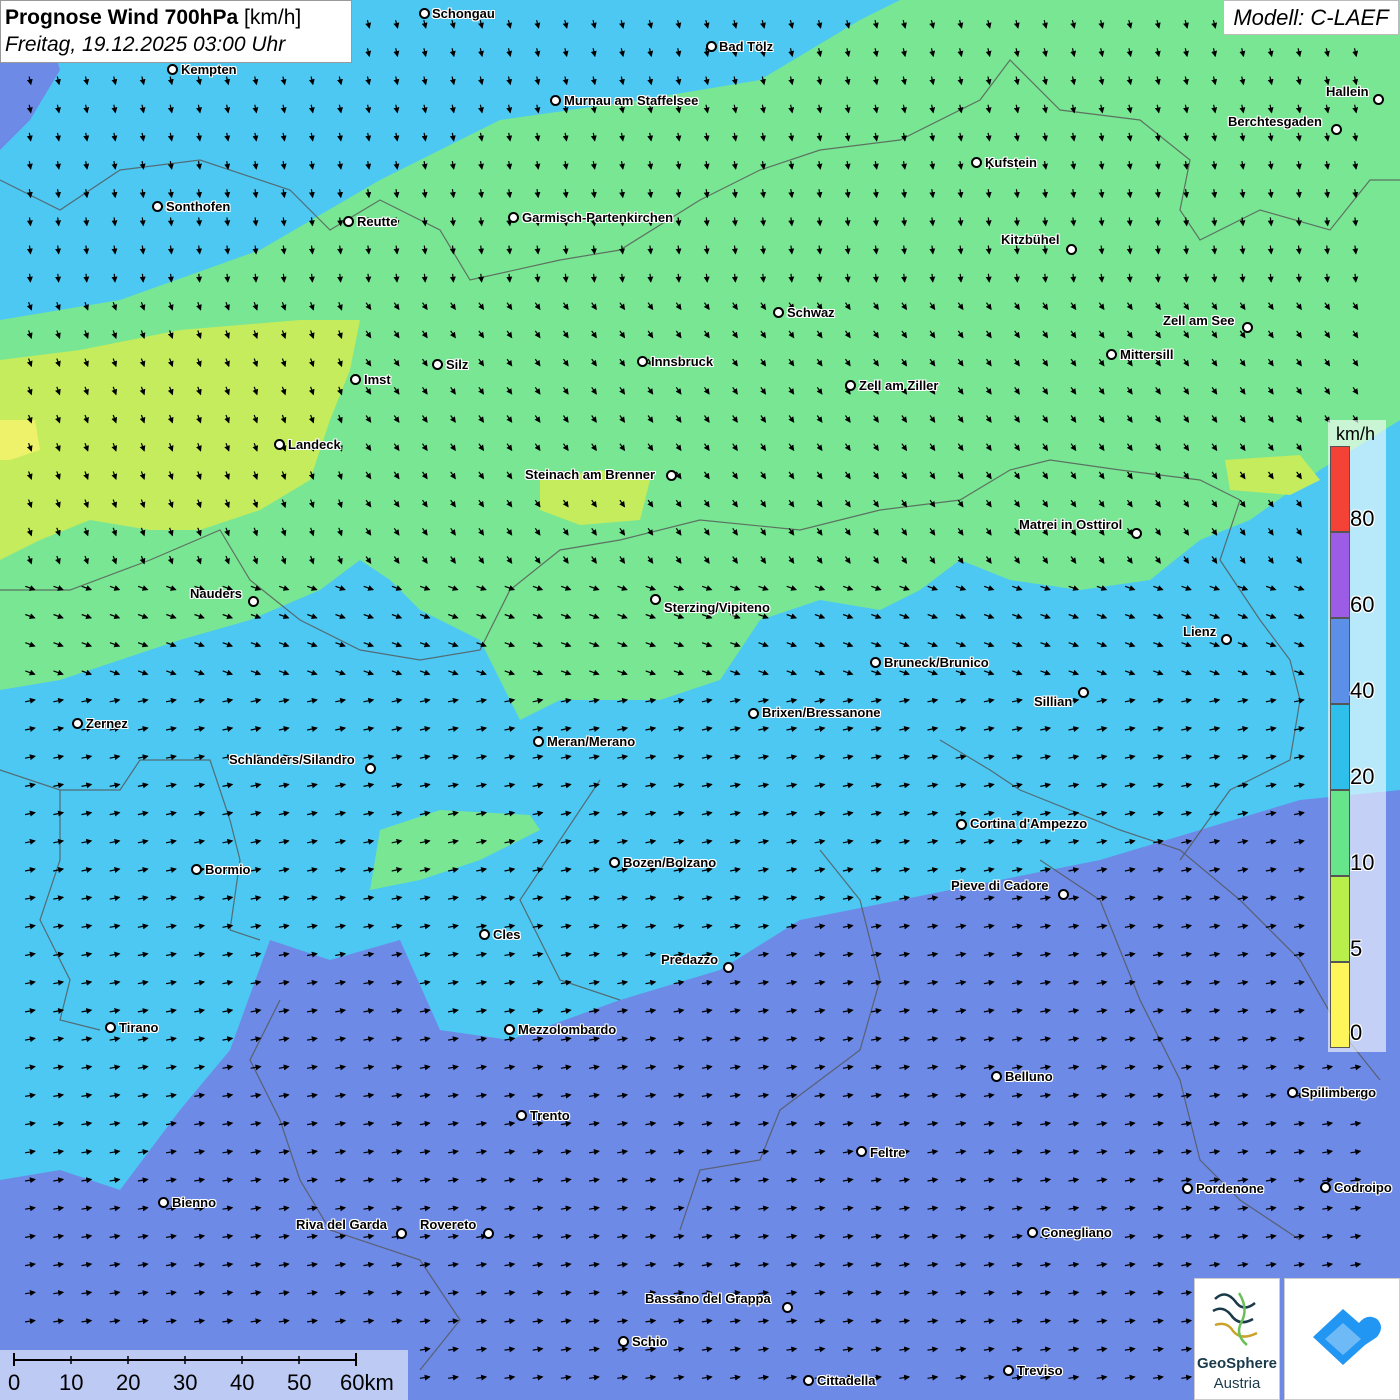 This screenshot has height=1400, width=1400. What do you see at coordinates (1237, 1383) in the screenshot?
I see `austria-text: Austria` at bounding box center [1237, 1383].